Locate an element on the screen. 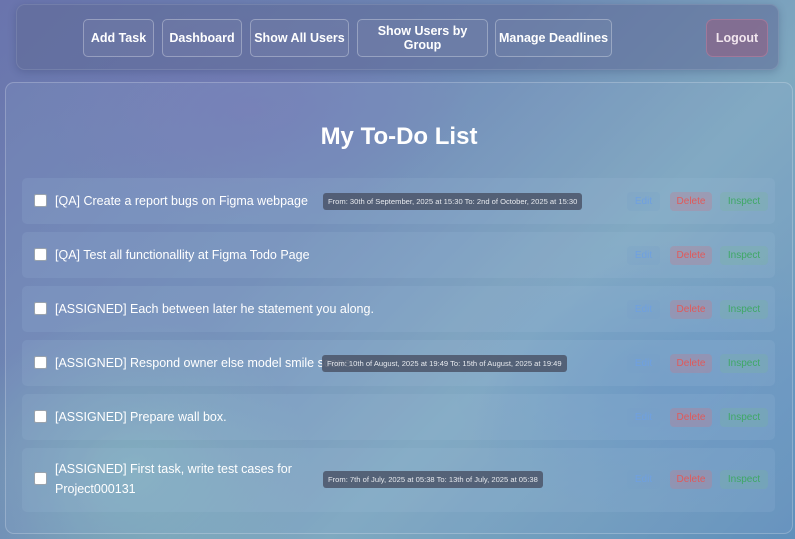 This screenshot has width=795, height=539. page-title: My To-Do List is located at coordinates (399, 136).